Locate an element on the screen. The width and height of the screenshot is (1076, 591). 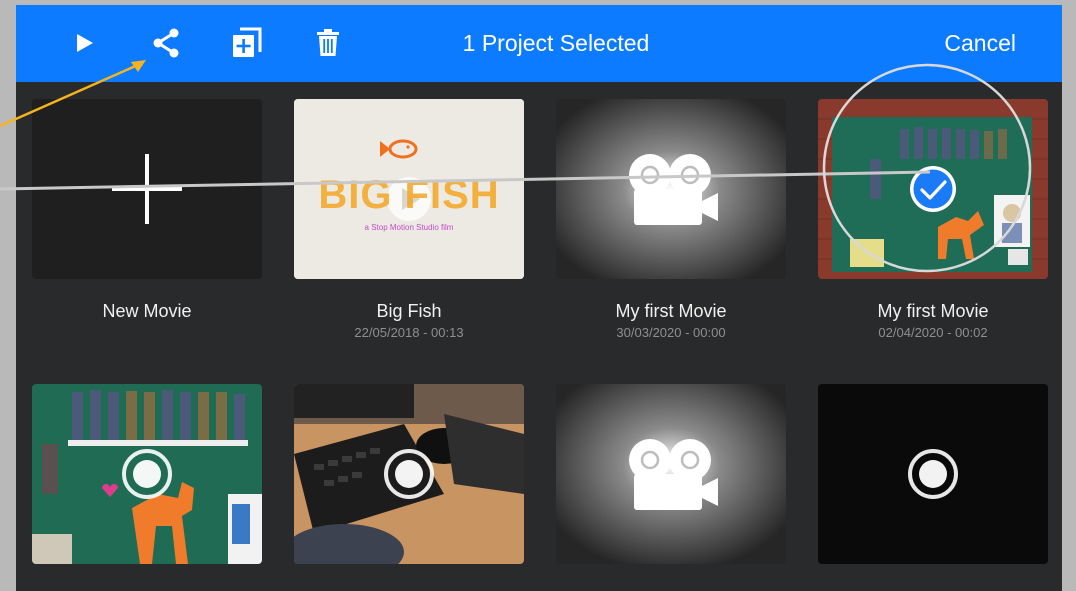
play-button is located at coordinates (84, 43).